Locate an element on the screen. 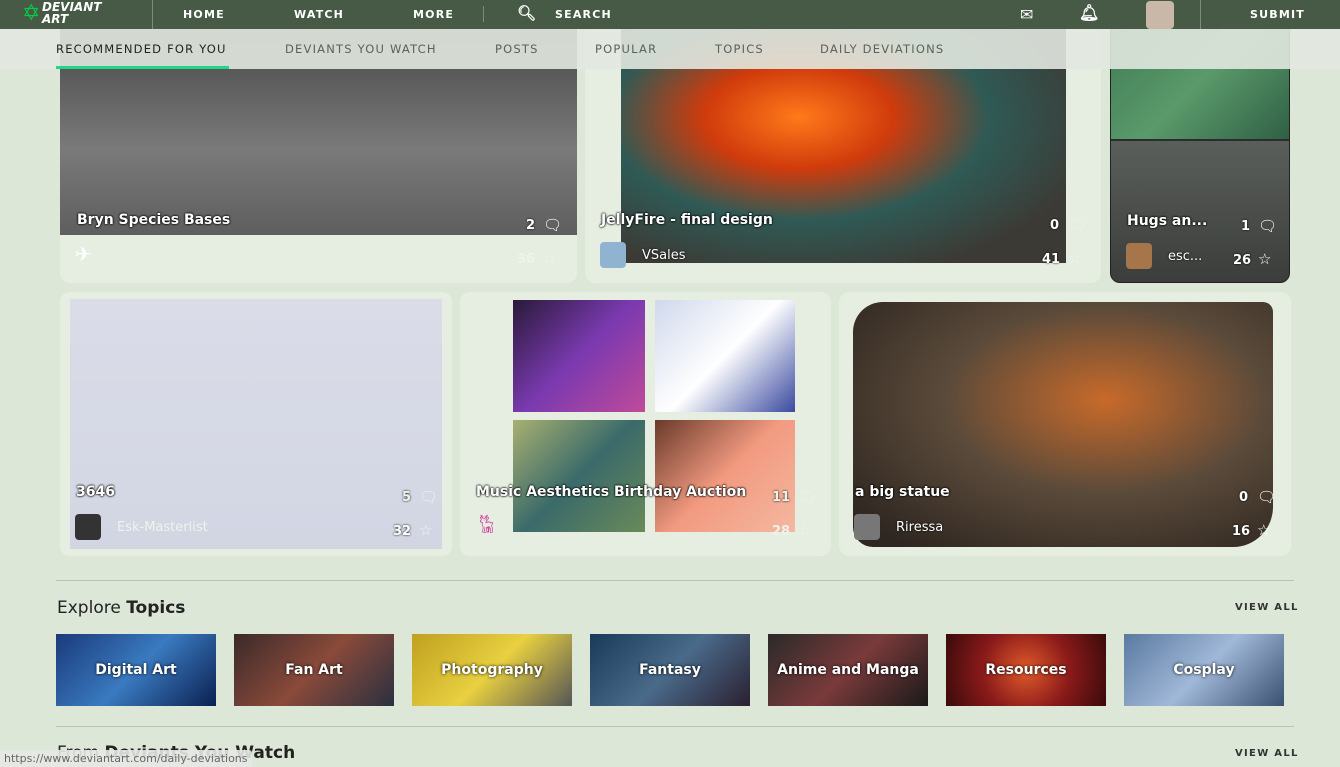 This screenshot has width=1340, height=767. comment-count: 11 is located at coordinates (781, 497).